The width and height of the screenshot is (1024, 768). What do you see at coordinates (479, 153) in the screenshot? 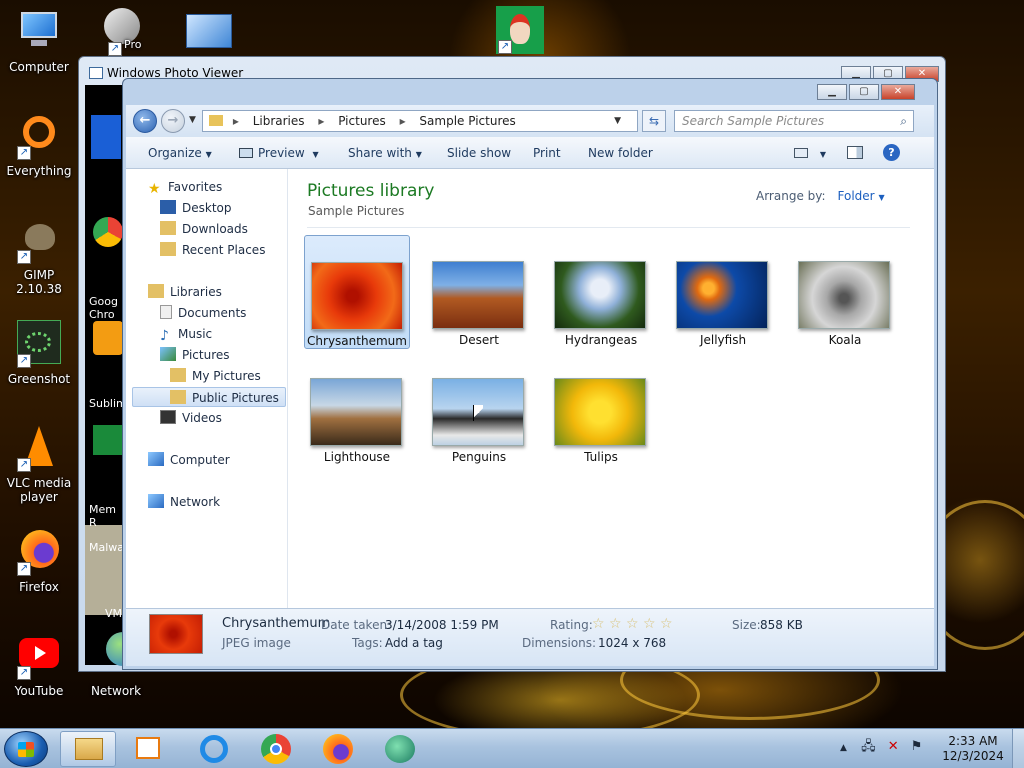
I see `slide-show-button: Slide show` at bounding box center [479, 153].